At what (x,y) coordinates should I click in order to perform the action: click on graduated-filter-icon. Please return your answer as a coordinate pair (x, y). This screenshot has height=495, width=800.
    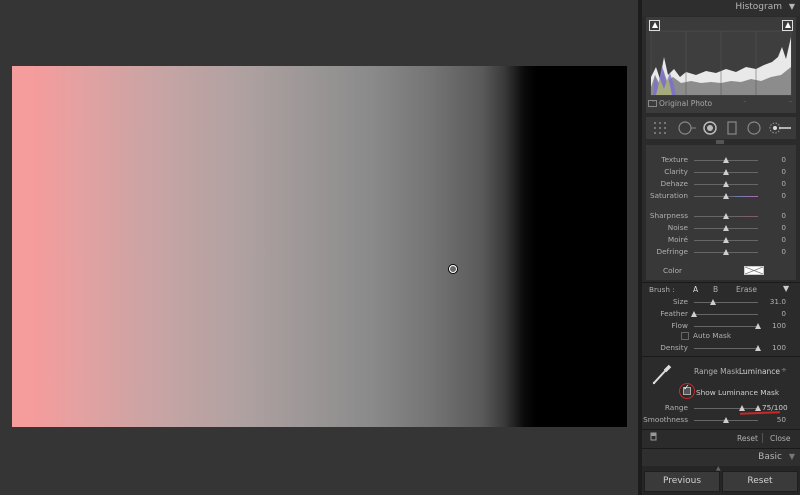
    Looking at the image, I should click on (732, 128).